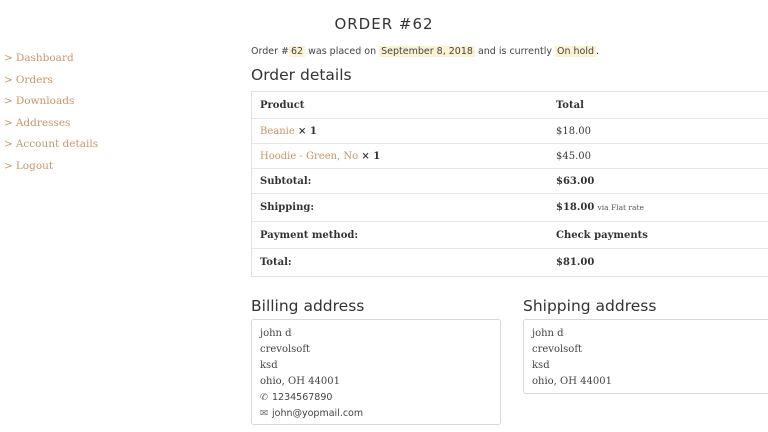 This screenshot has height=432, width=768. I want to click on nav-item-label: Dashboard, so click(44, 58).